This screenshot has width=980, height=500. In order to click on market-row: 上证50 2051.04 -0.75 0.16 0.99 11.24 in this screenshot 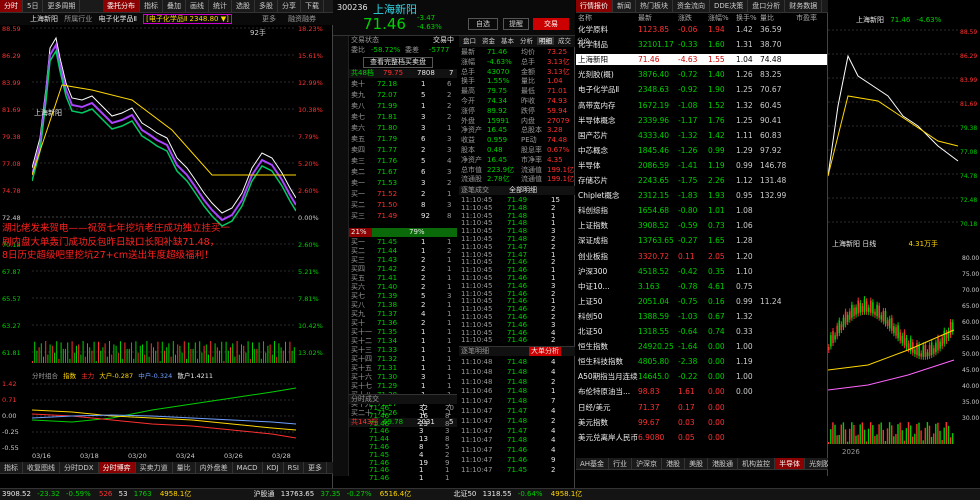, I will do `click(701, 301)`.